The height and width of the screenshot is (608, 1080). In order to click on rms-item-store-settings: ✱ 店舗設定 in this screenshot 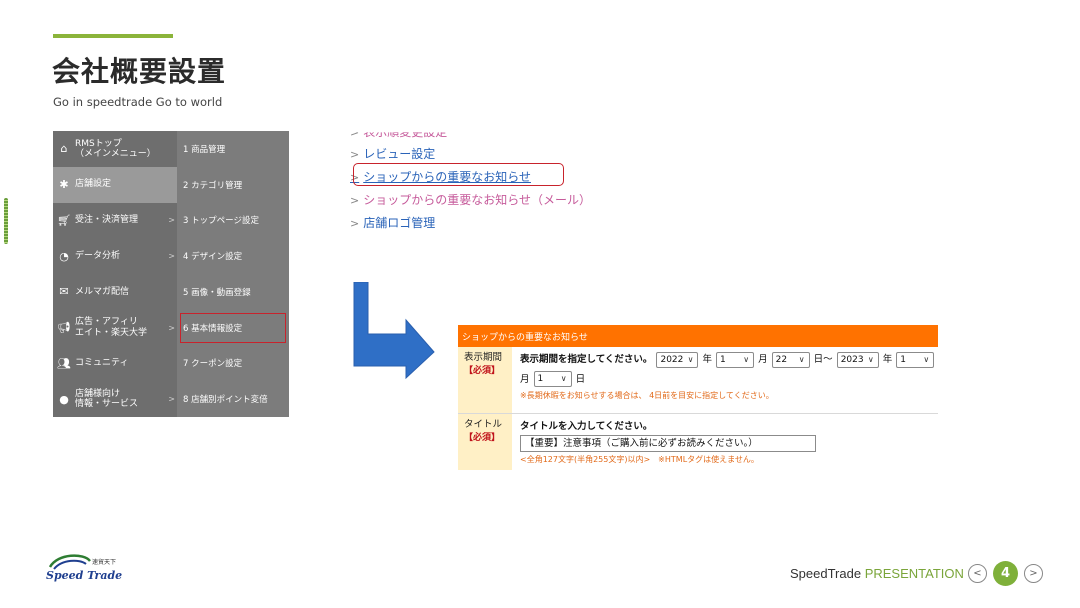, I will do `click(115, 184)`.